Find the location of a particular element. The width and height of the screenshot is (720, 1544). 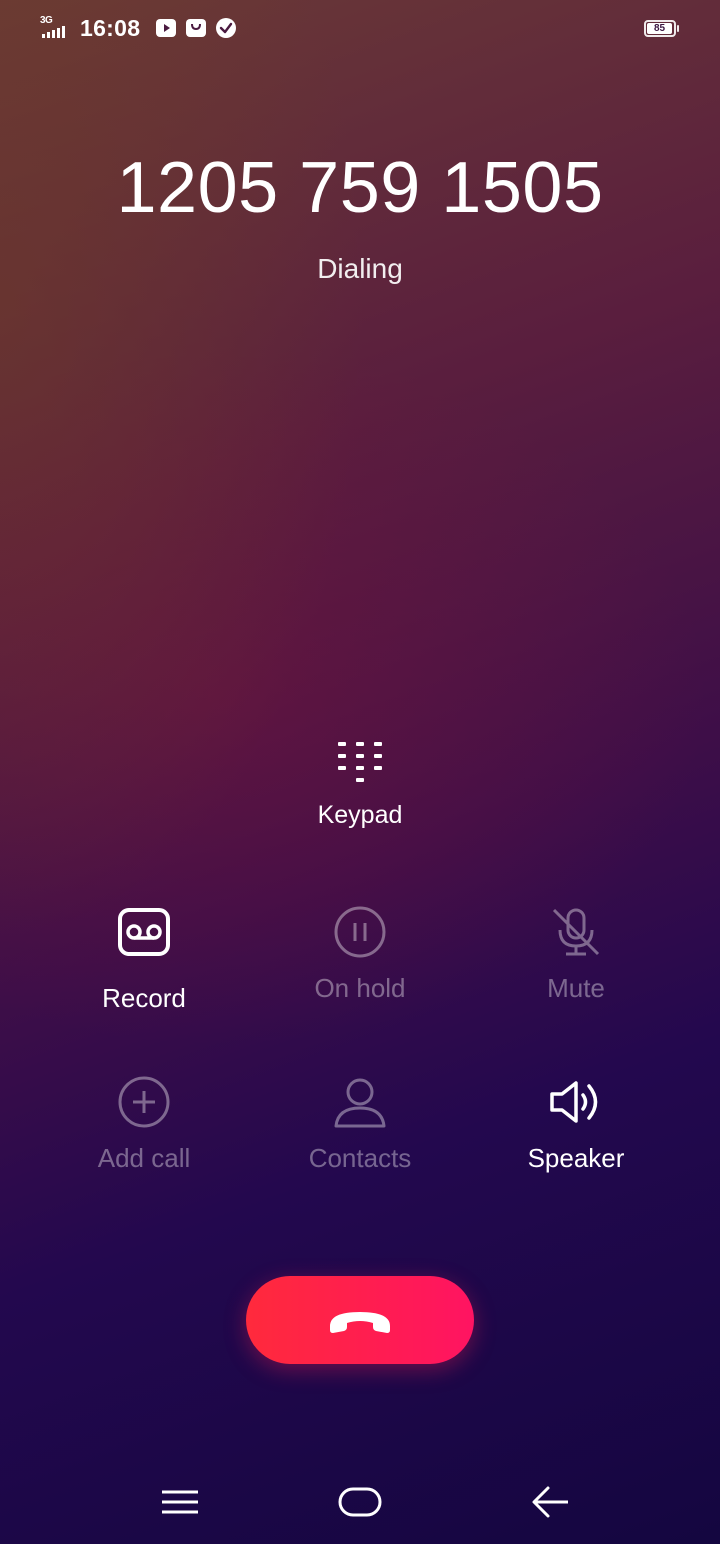

battery-icon: 85 is located at coordinates (661, 28).